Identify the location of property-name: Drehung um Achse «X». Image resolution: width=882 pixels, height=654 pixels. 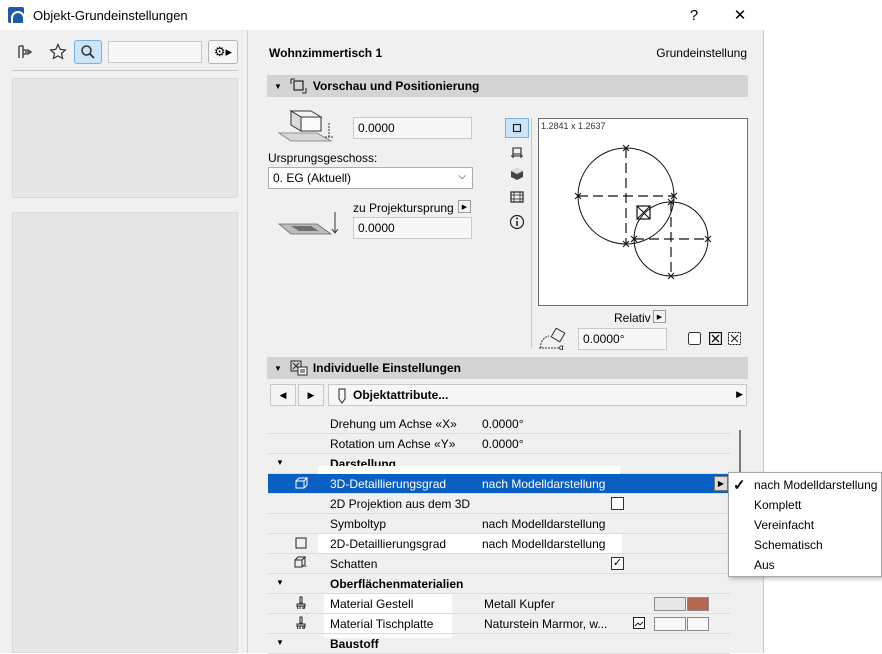
(393, 424).